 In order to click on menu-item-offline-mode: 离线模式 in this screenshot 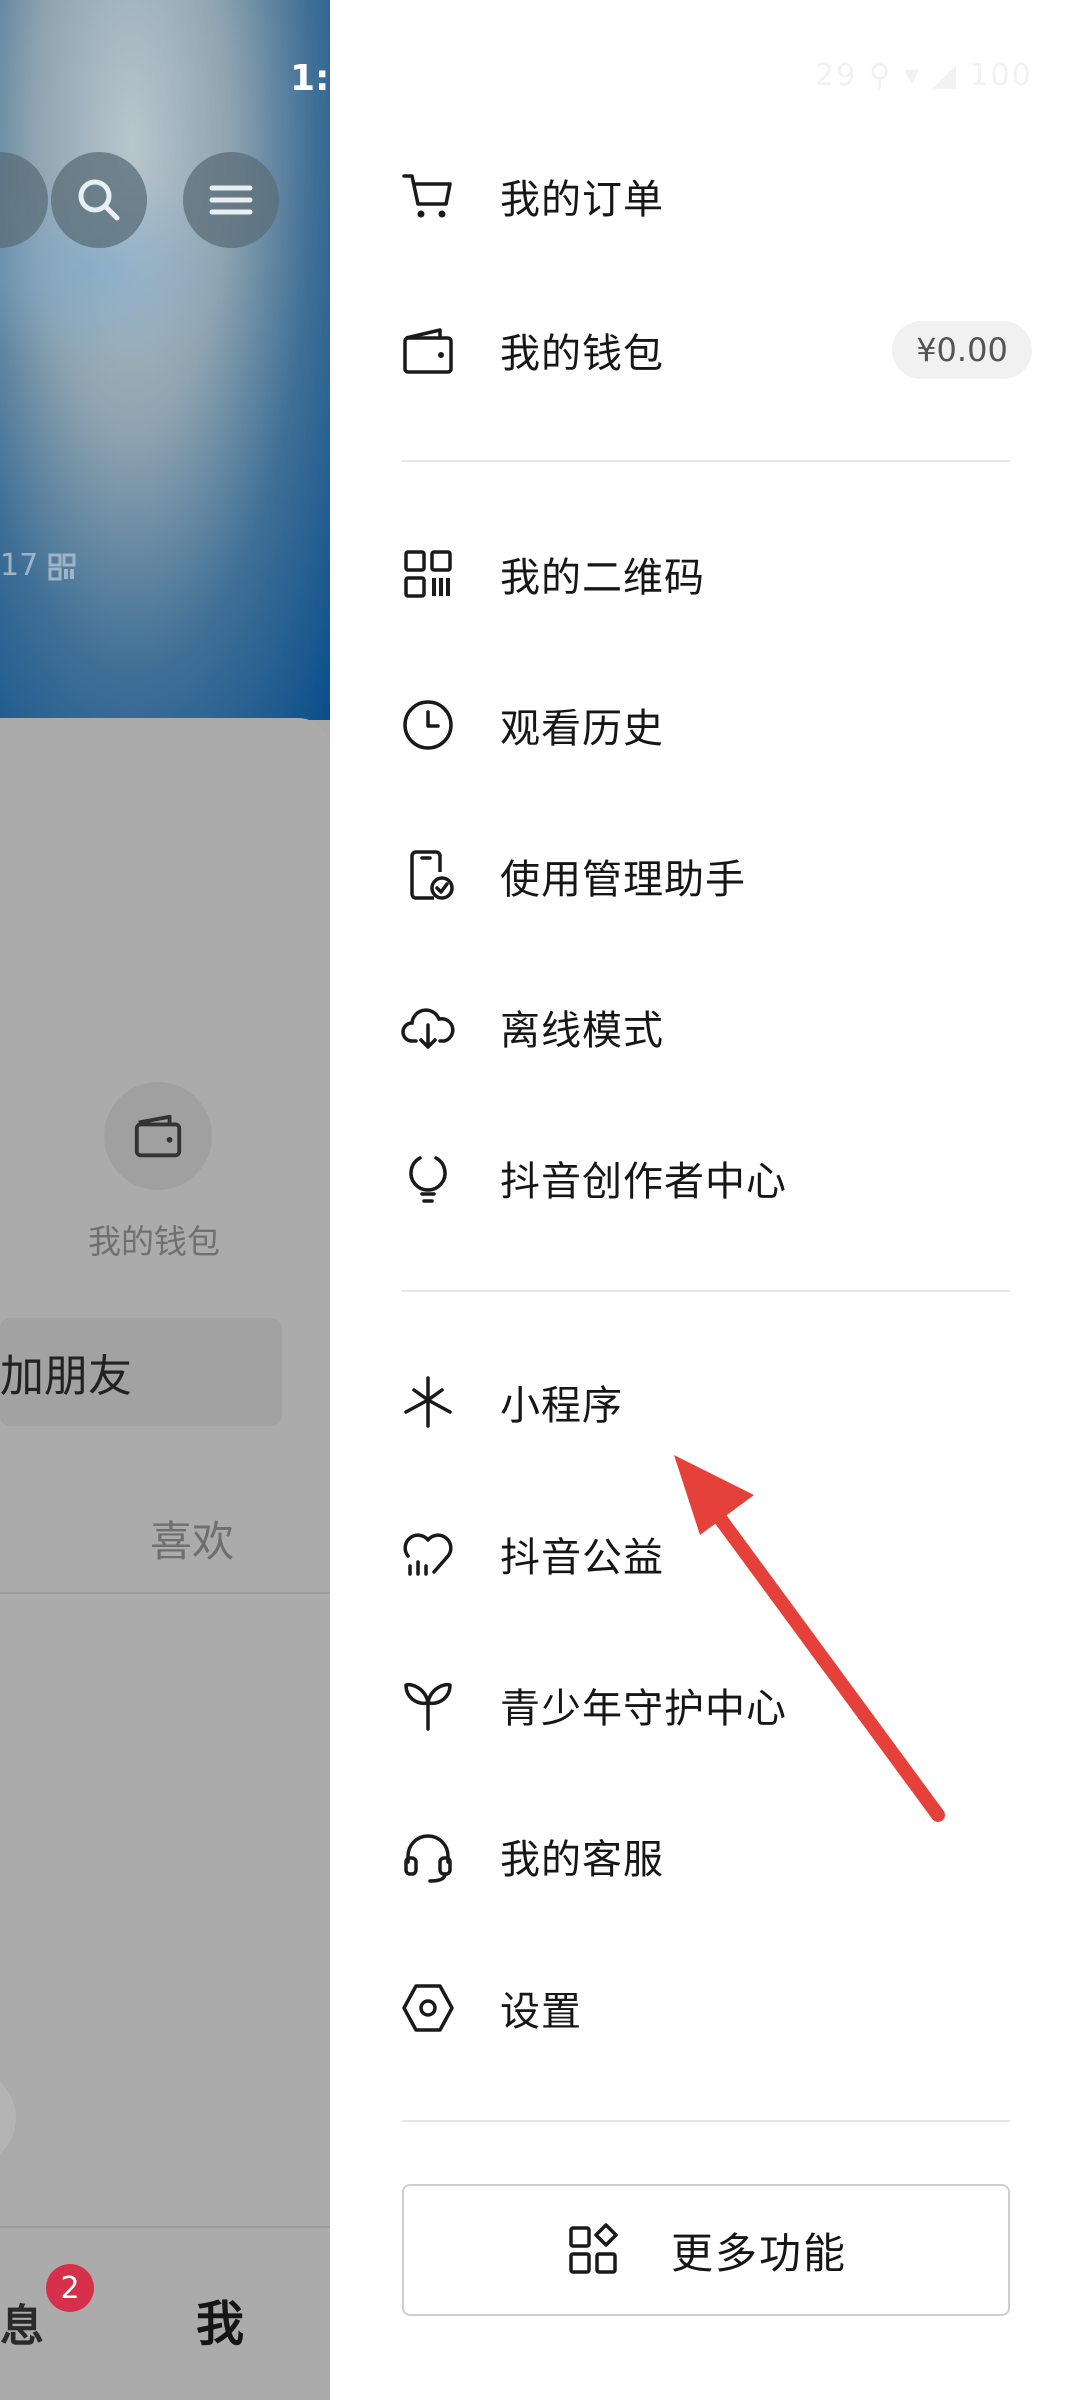, I will do `click(705, 1027)`.